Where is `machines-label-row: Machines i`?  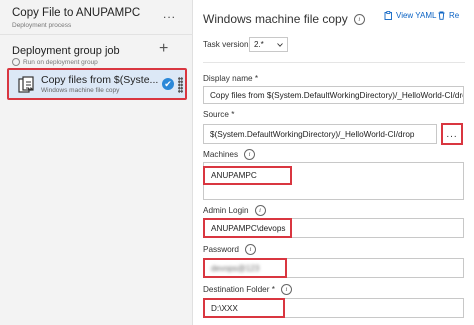 machines-label-row: Machines i is located at coordinates (229, 154).